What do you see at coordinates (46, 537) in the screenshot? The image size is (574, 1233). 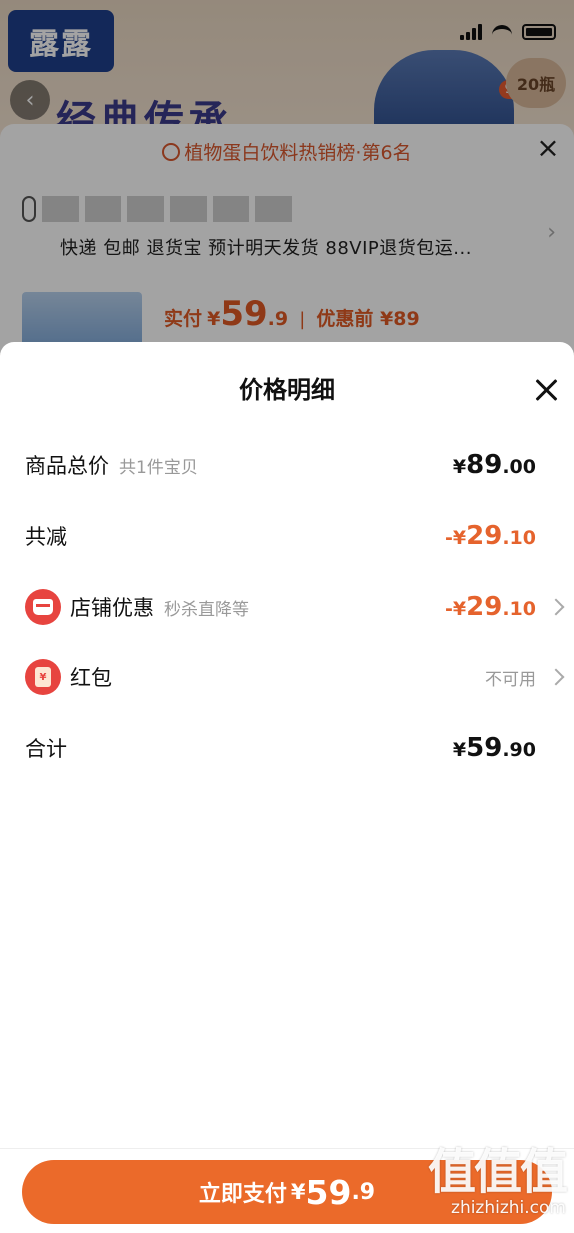 I see `row-label: 共减` at bounding box center [46, 537].